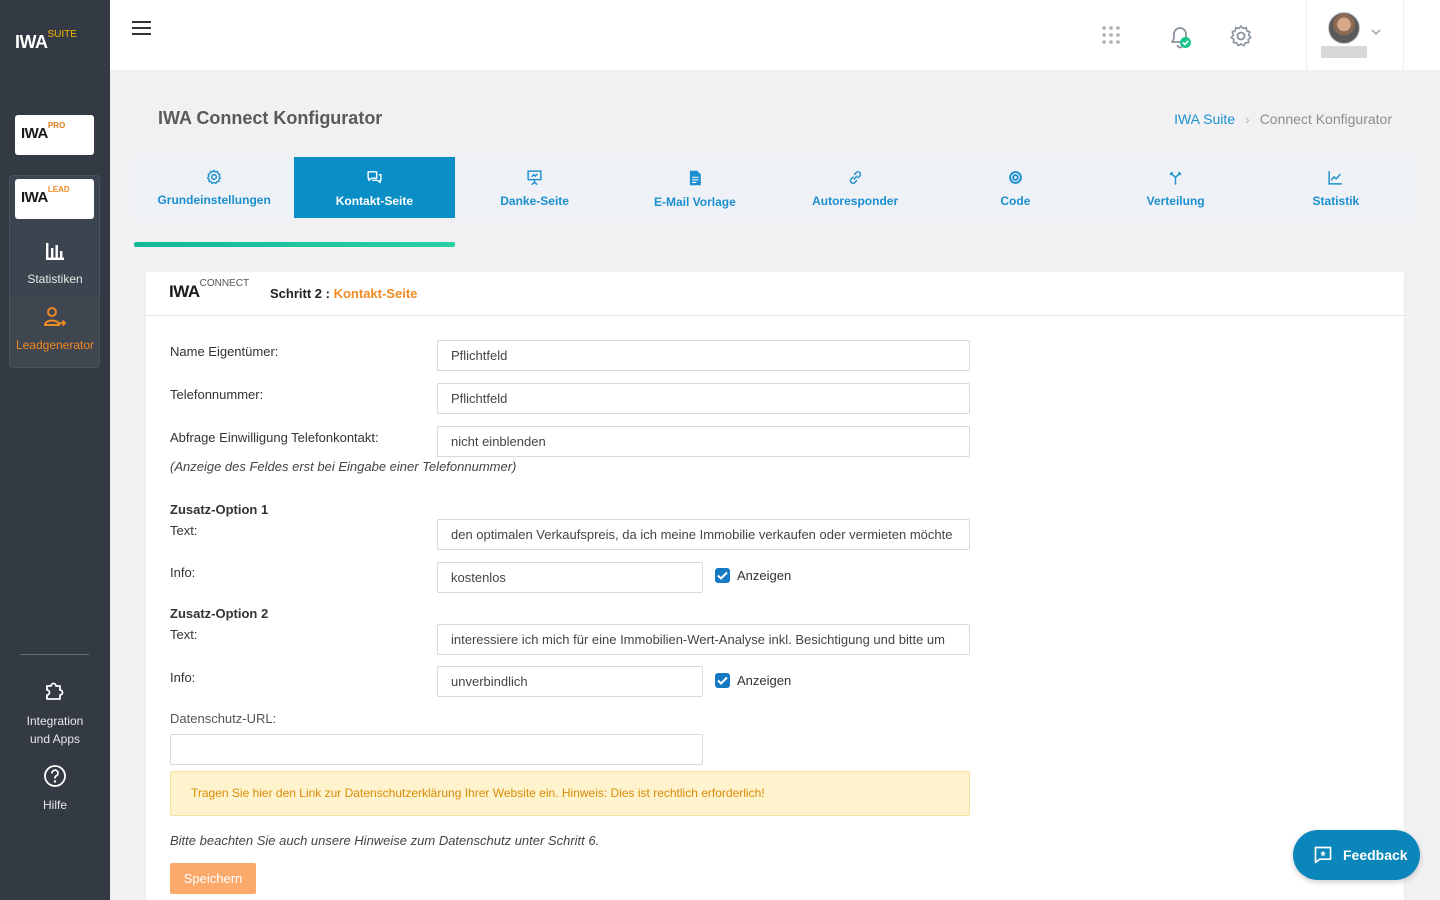  Describe the element at coordinates (55, 251) in the screenshot. I see `bar-chart-icon` at that location.